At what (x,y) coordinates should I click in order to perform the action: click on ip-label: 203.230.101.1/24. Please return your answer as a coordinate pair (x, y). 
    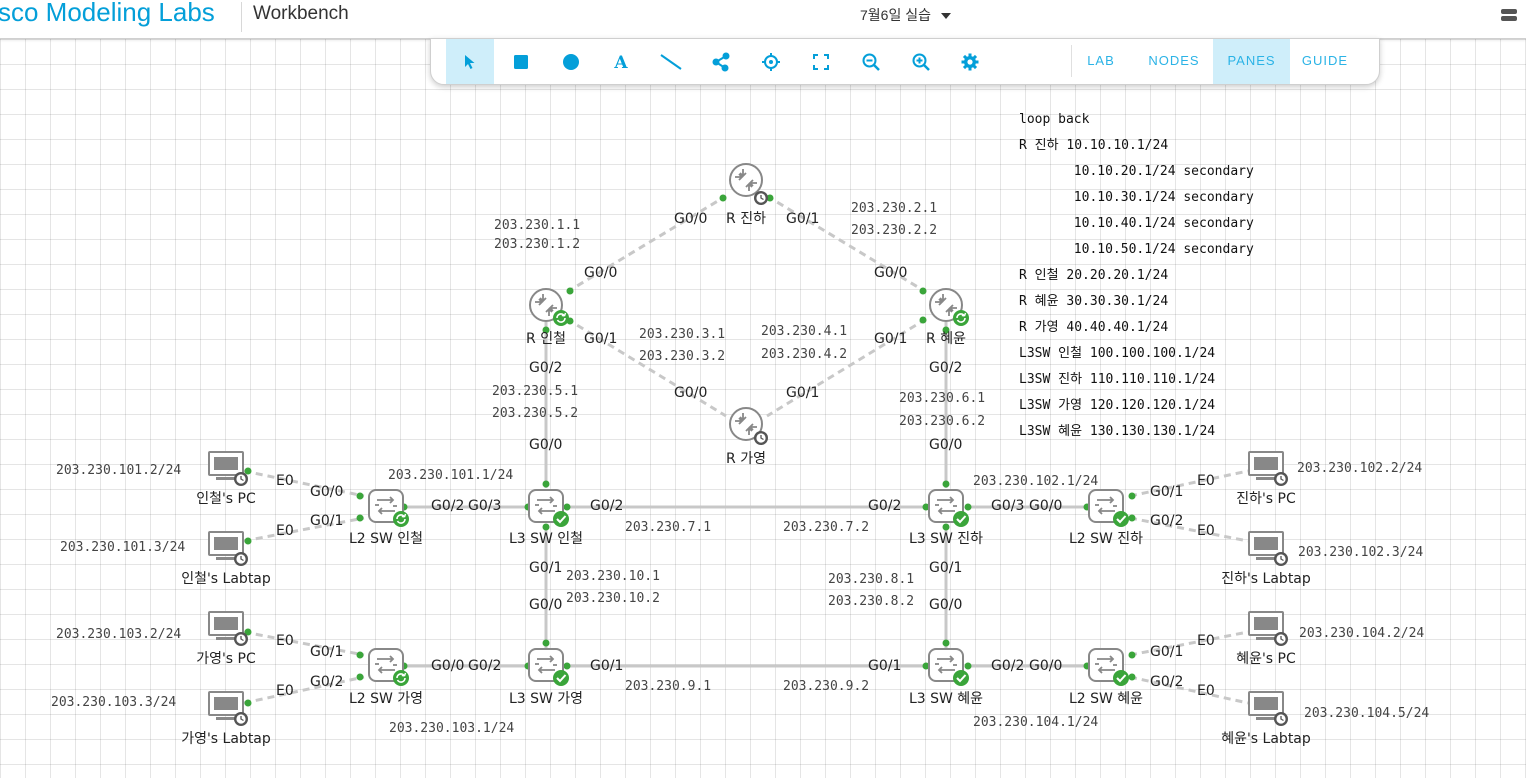
    Looking at the image, I should click on (450, 475).